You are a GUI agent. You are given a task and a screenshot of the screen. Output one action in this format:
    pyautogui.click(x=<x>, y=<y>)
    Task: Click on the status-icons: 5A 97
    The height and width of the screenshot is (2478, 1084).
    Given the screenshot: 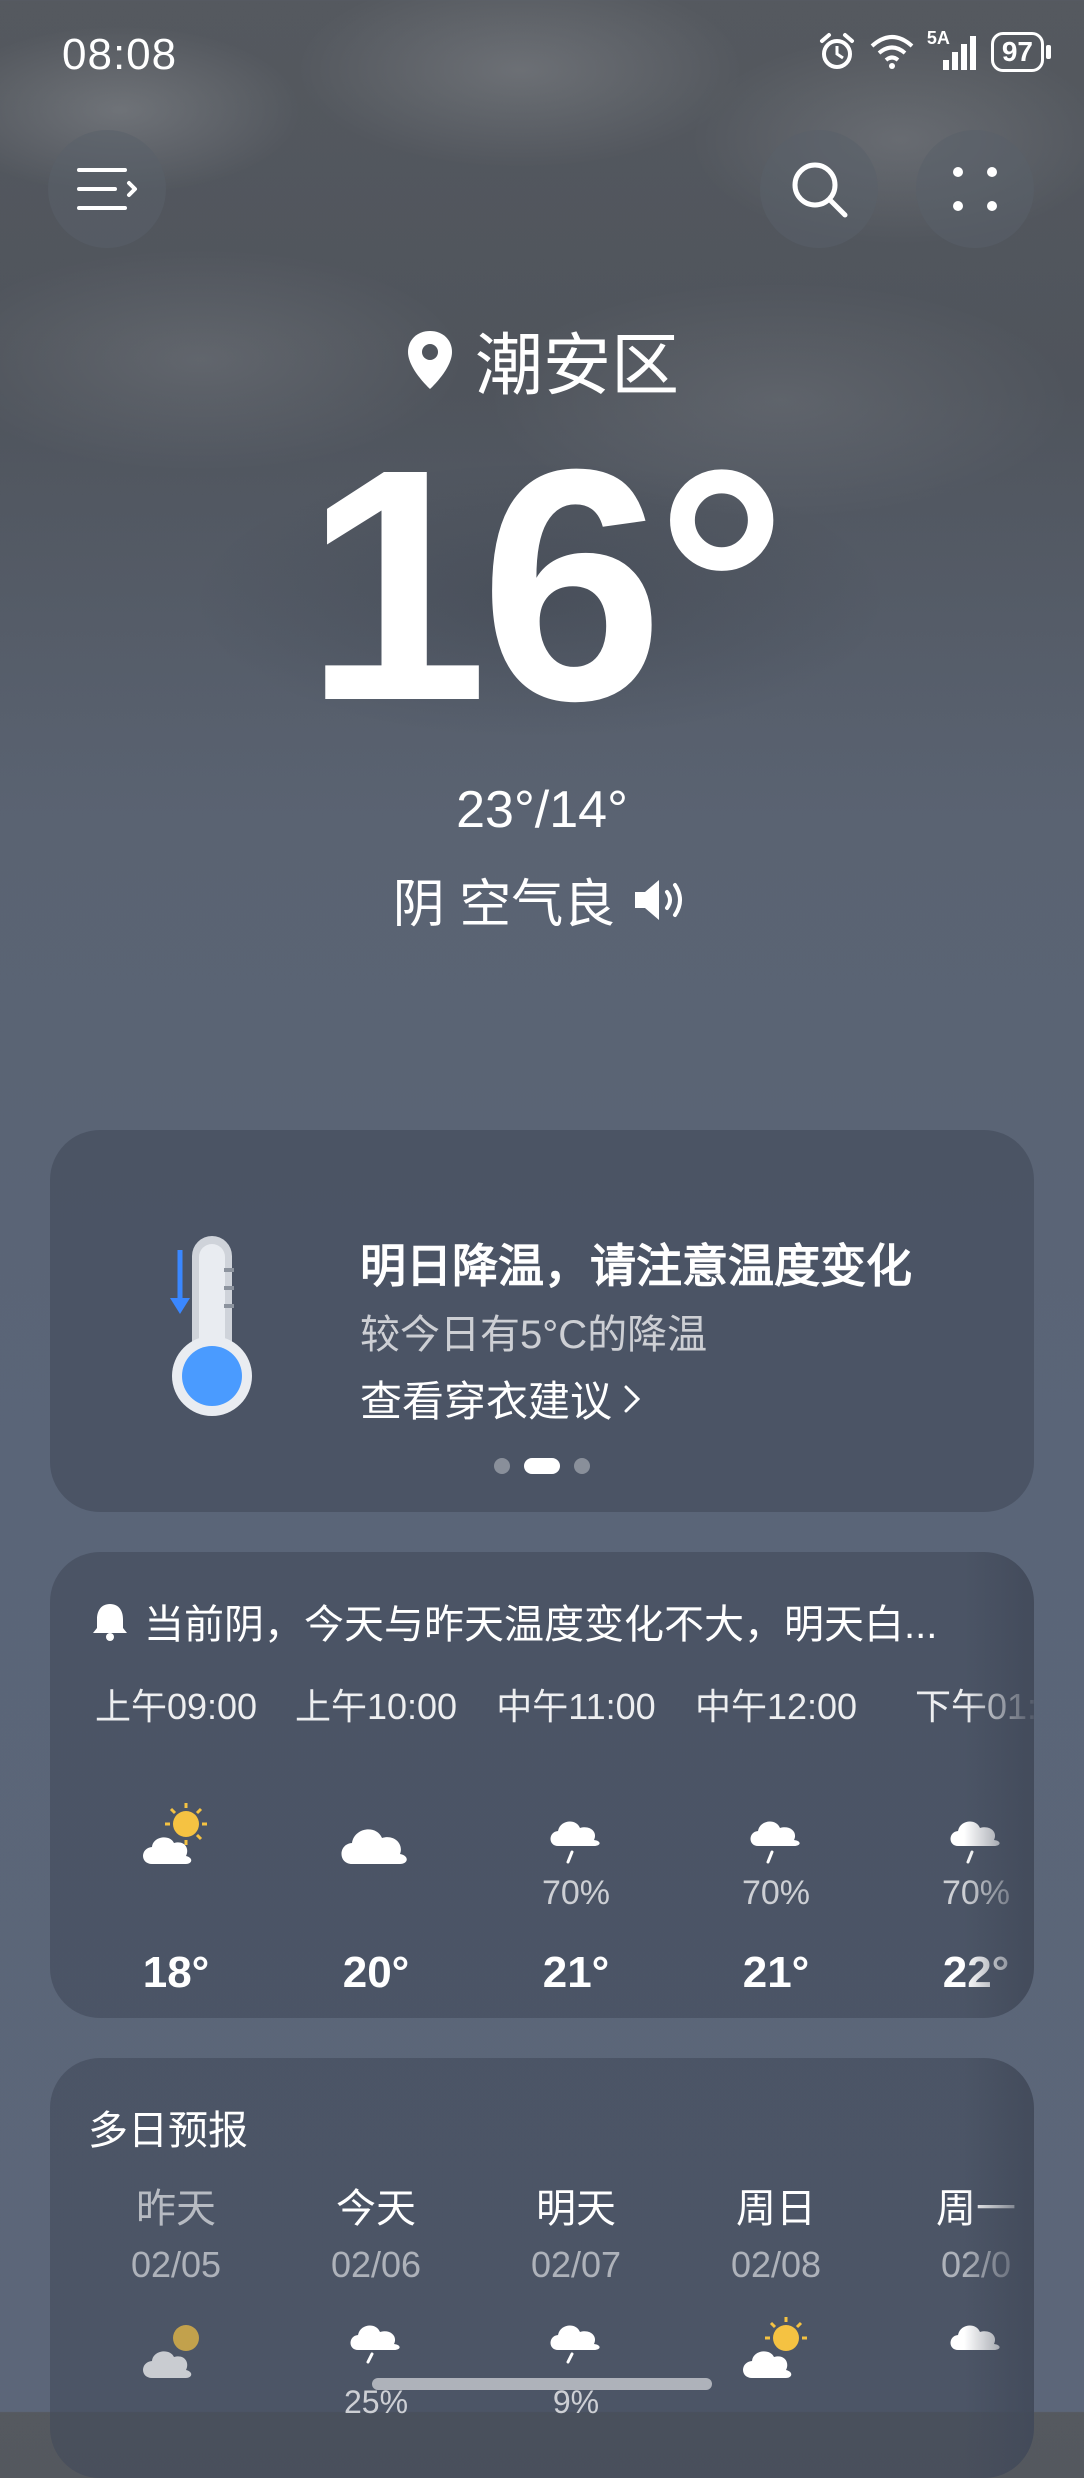 What is the action you would take?
    pyautogui.click(x=934, y=50)
    